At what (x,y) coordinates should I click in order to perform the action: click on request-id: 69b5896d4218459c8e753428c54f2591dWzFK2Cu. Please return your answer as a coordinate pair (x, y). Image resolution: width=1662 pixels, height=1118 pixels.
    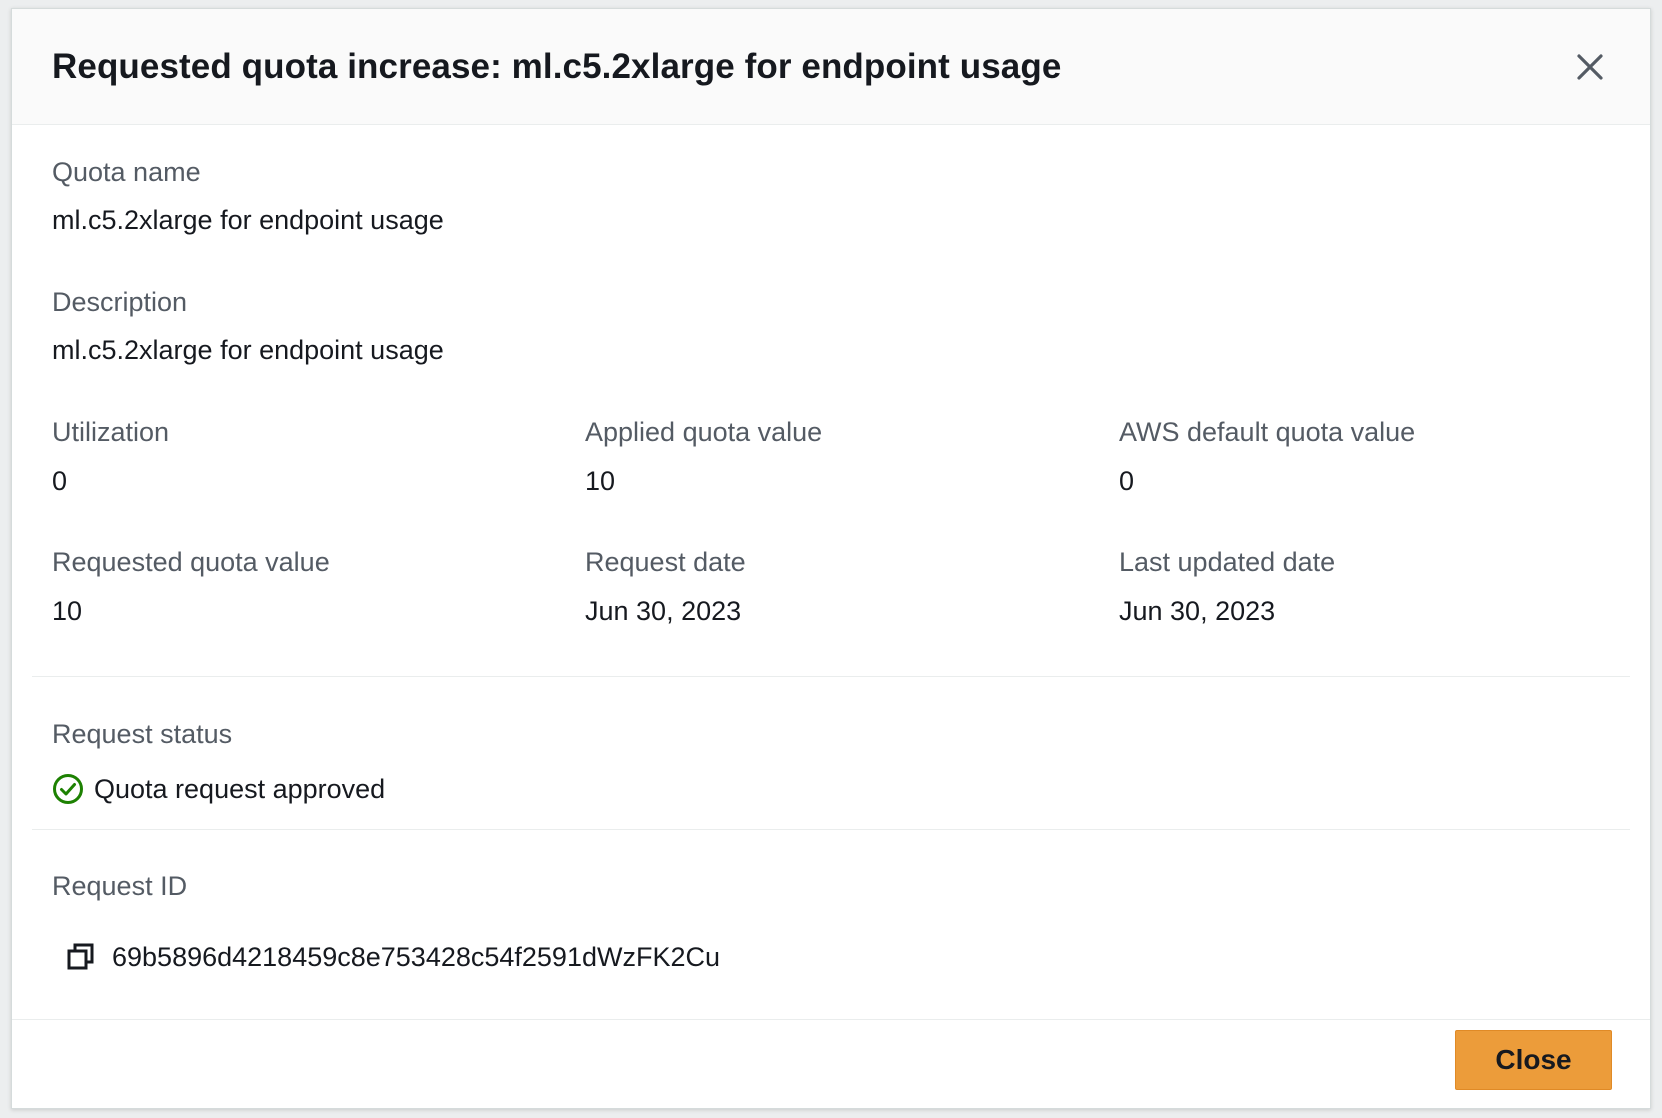
    Looking at the image, I should click on (393, 957).